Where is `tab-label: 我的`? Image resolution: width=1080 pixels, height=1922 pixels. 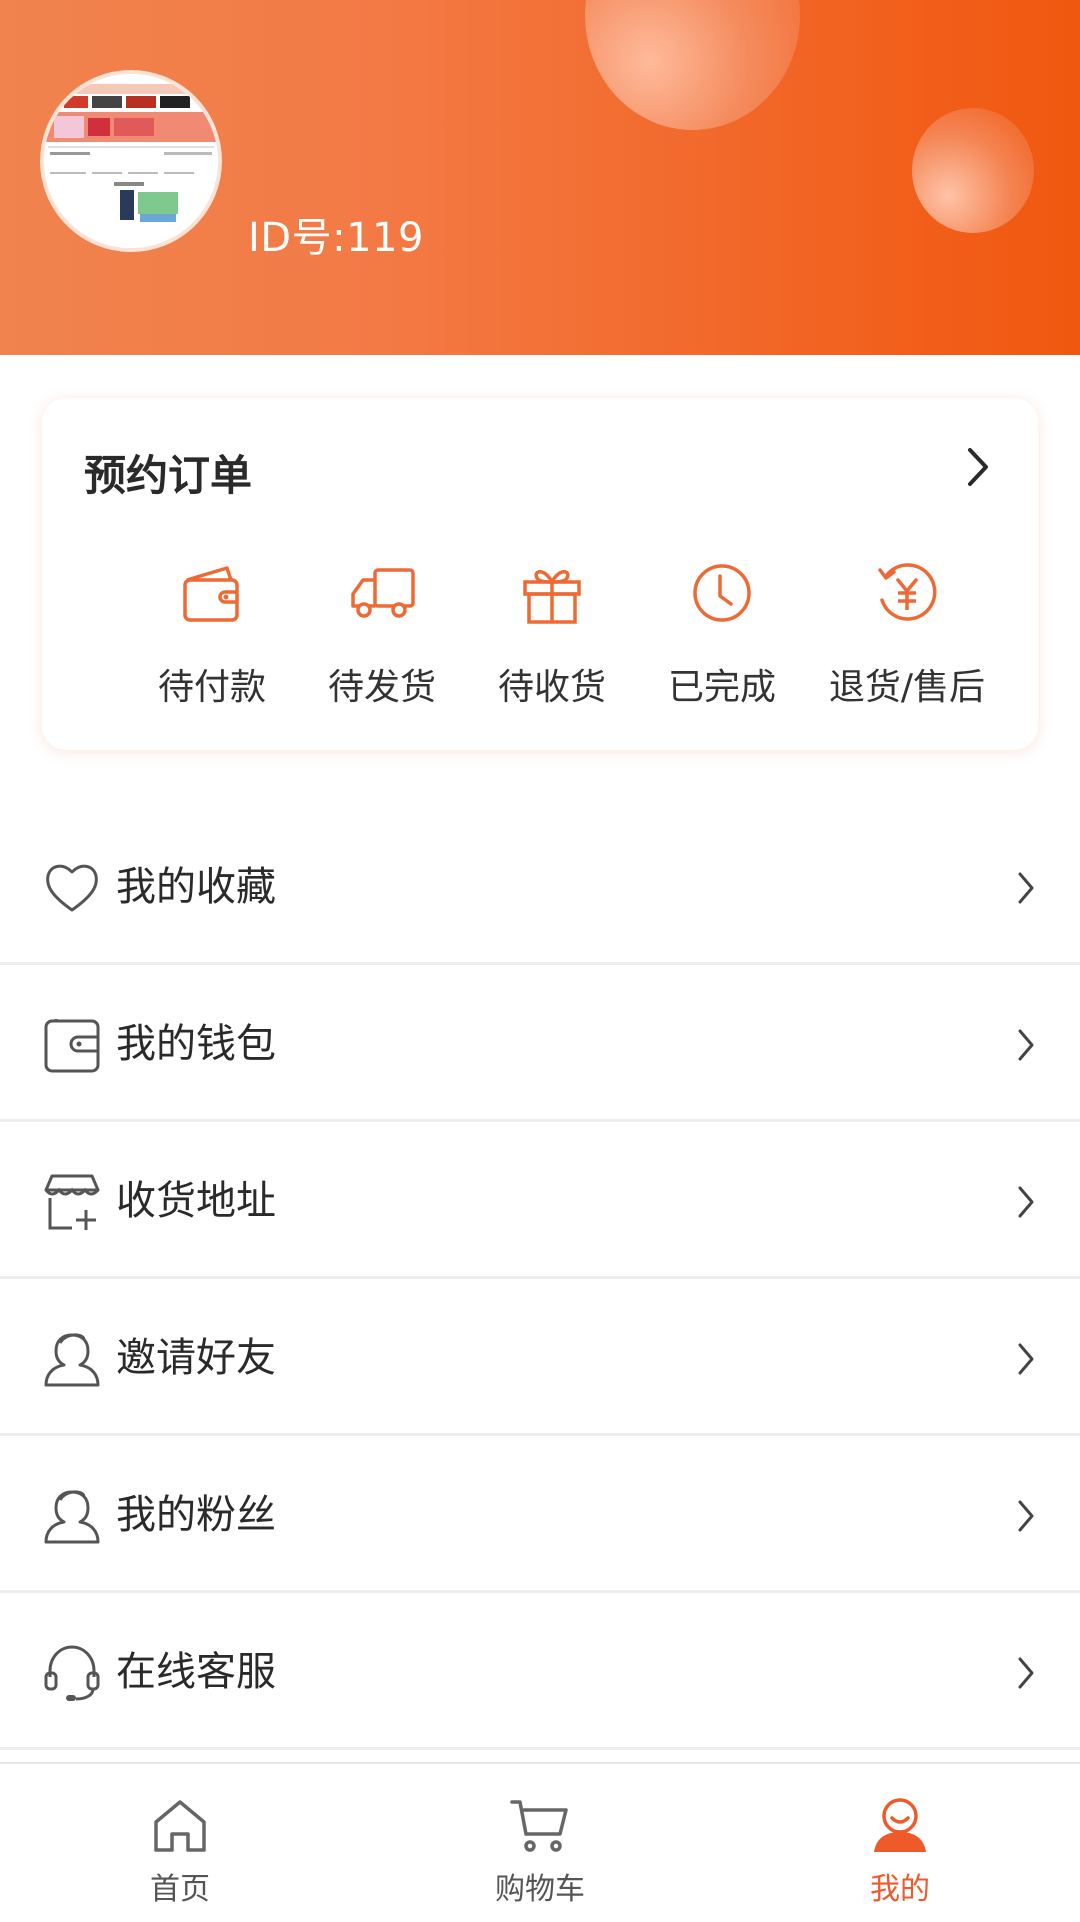 tab-label: 我的 is located at coordinates (900, 1889).